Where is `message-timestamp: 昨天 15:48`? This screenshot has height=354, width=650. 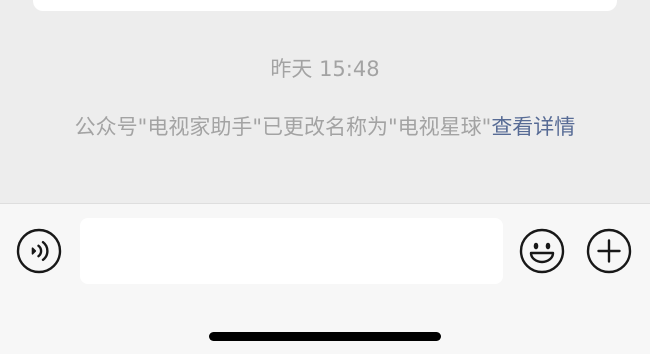 message-timestamp: 昨天 15:48 is located at coordinates (325, 69).